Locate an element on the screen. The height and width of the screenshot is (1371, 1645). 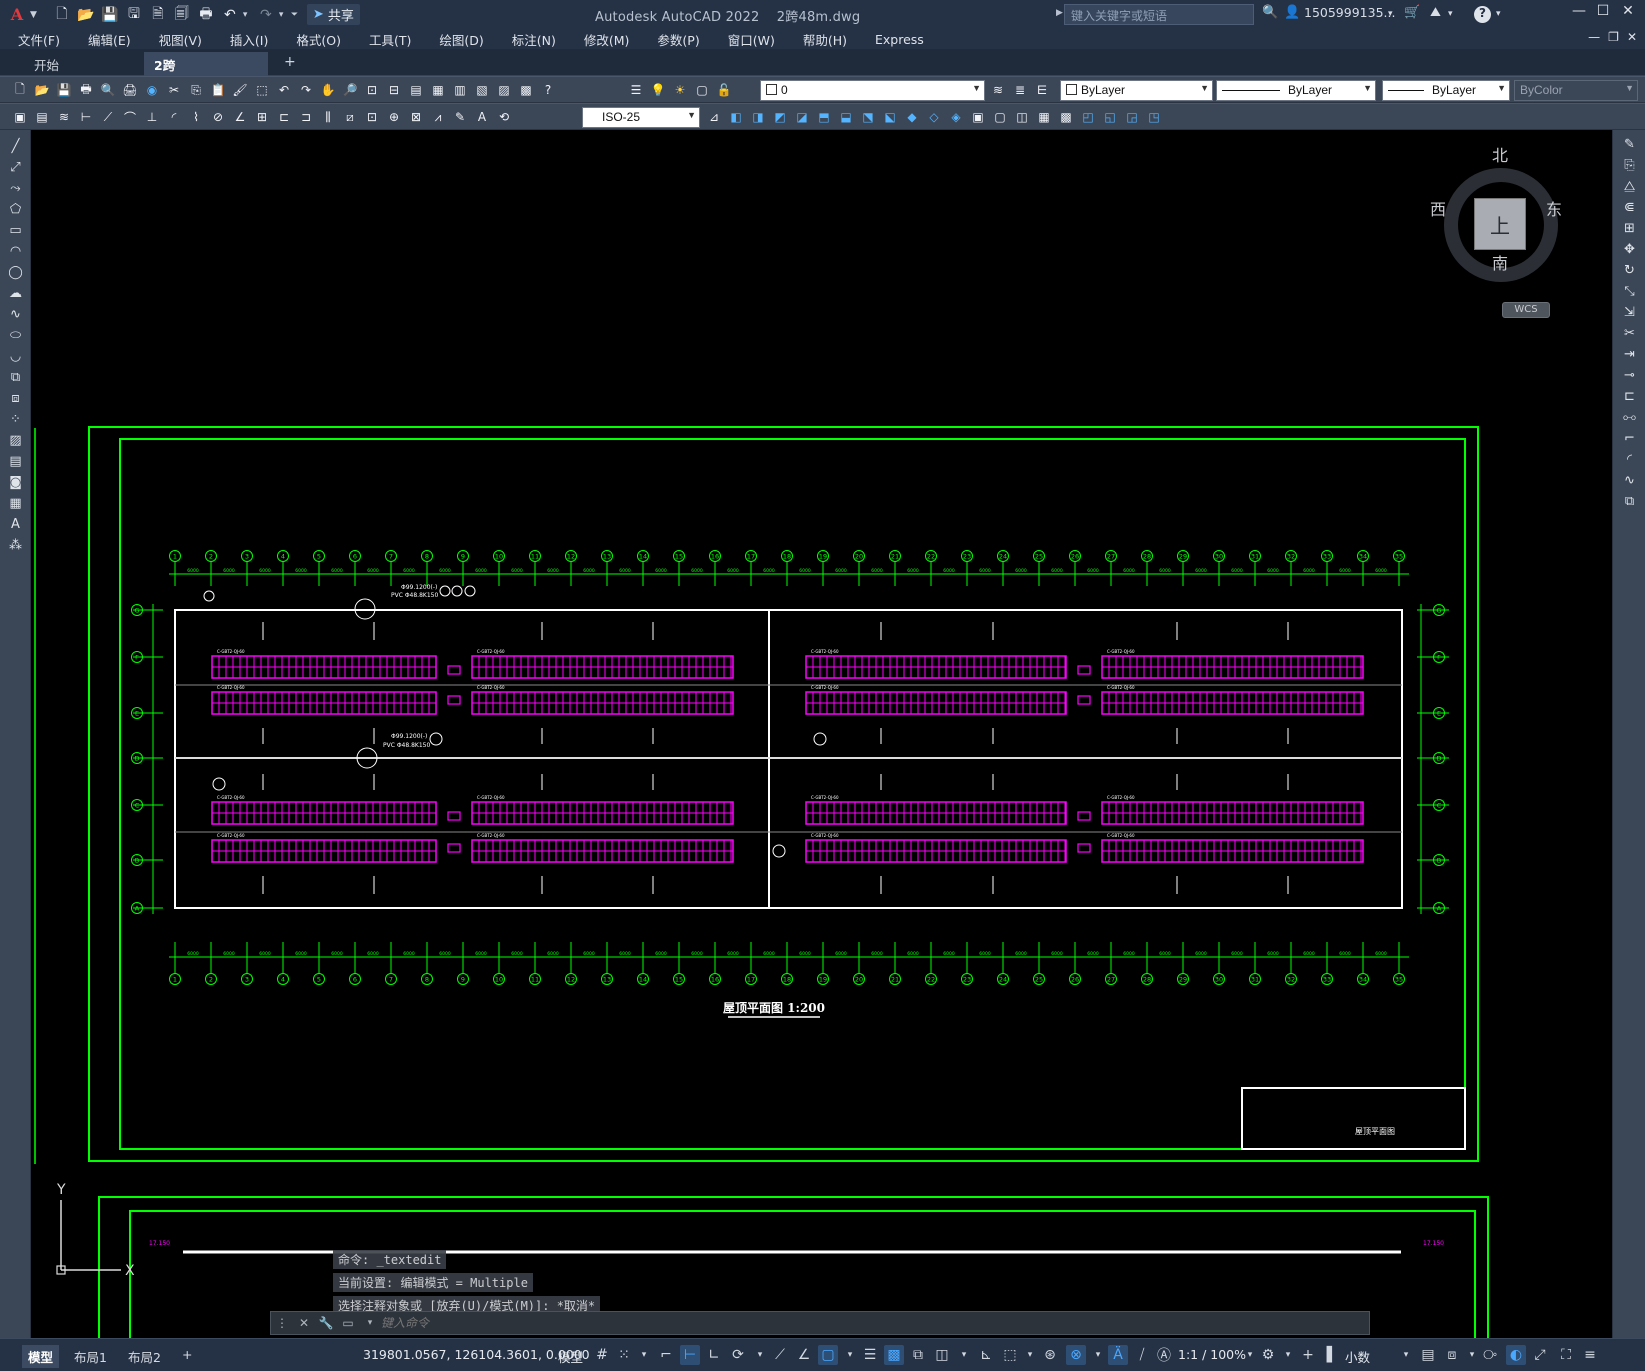
section-plane-icon: ◱ is located at coordinates (1110, 117).